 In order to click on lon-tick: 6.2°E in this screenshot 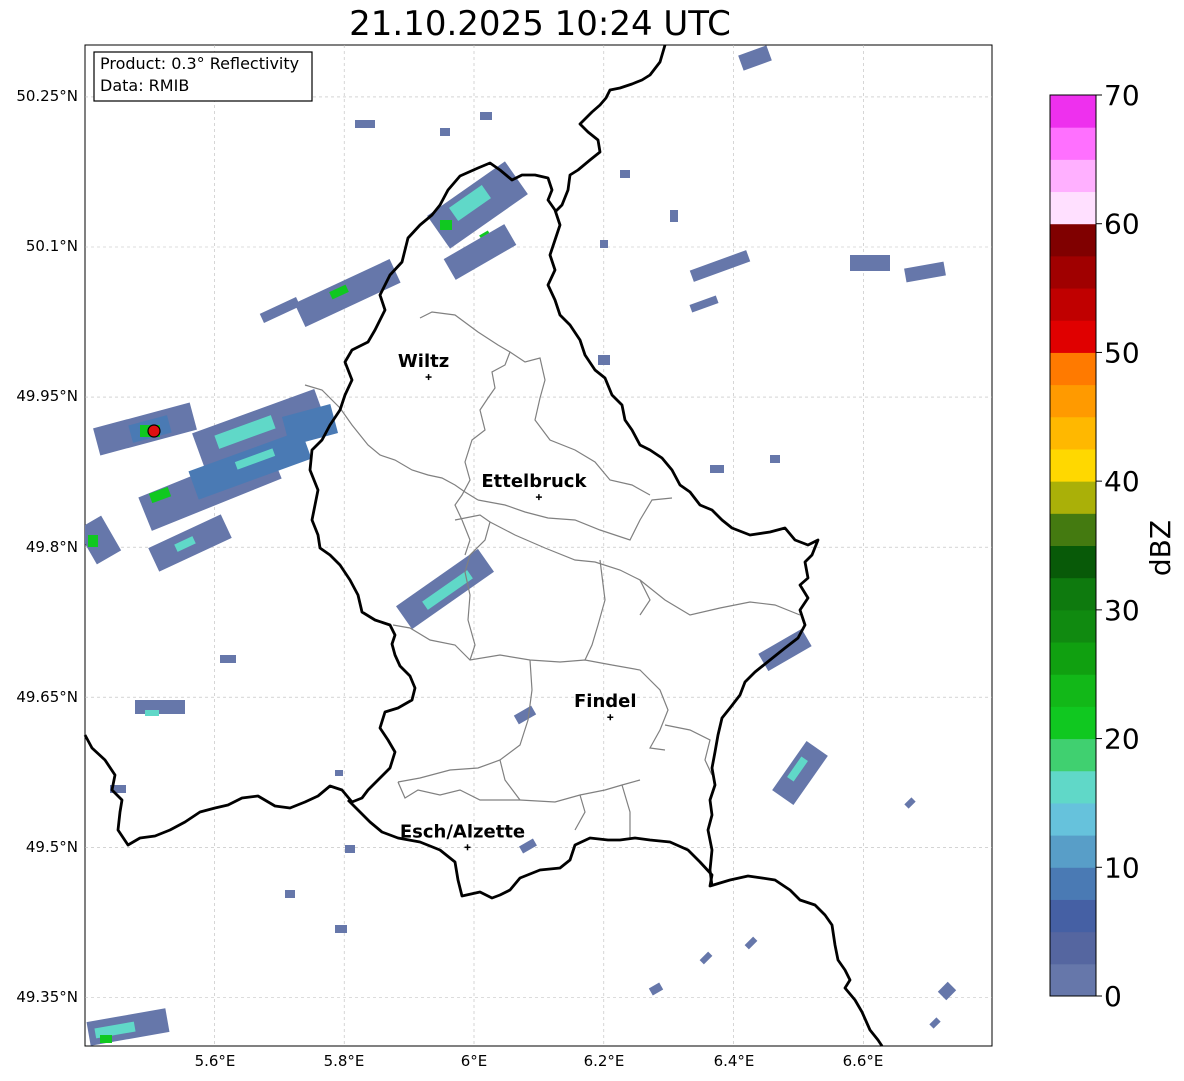, I will do `click(604, 1061)`.